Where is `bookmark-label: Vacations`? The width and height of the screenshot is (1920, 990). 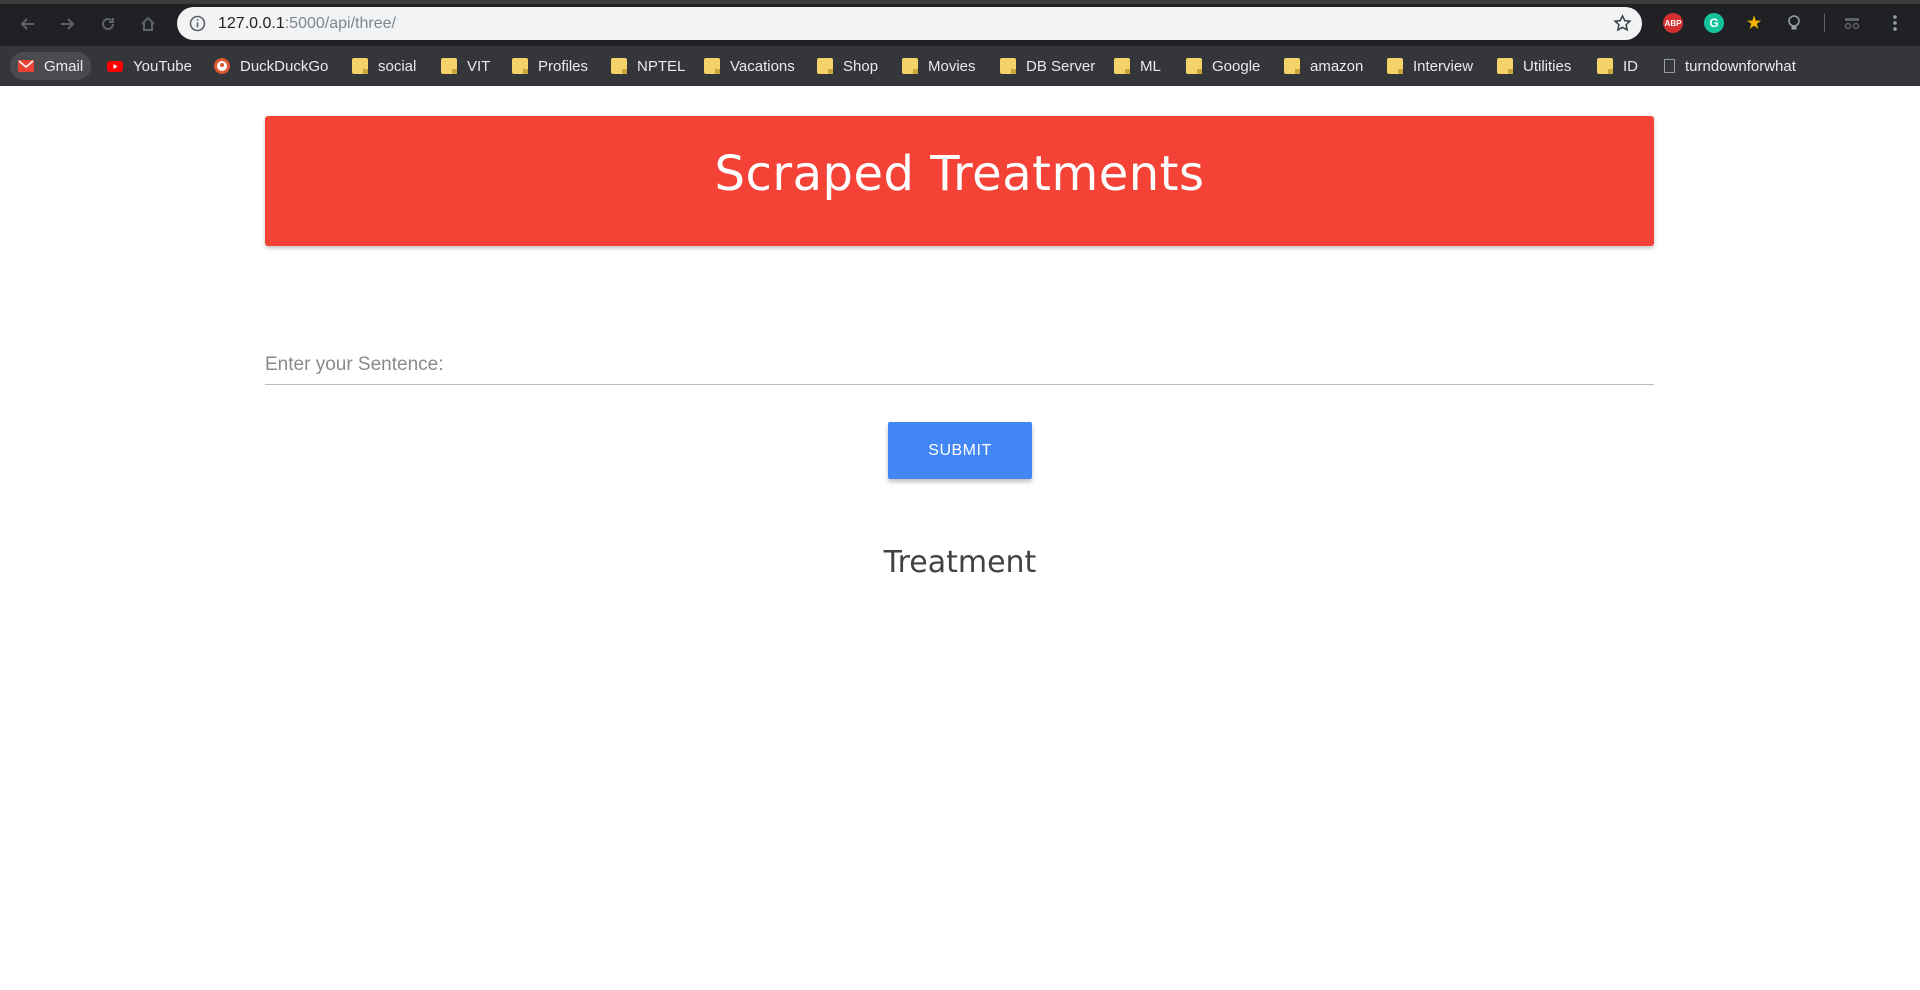 bookmark-label: Vacations is located at coordinates (762, 66).